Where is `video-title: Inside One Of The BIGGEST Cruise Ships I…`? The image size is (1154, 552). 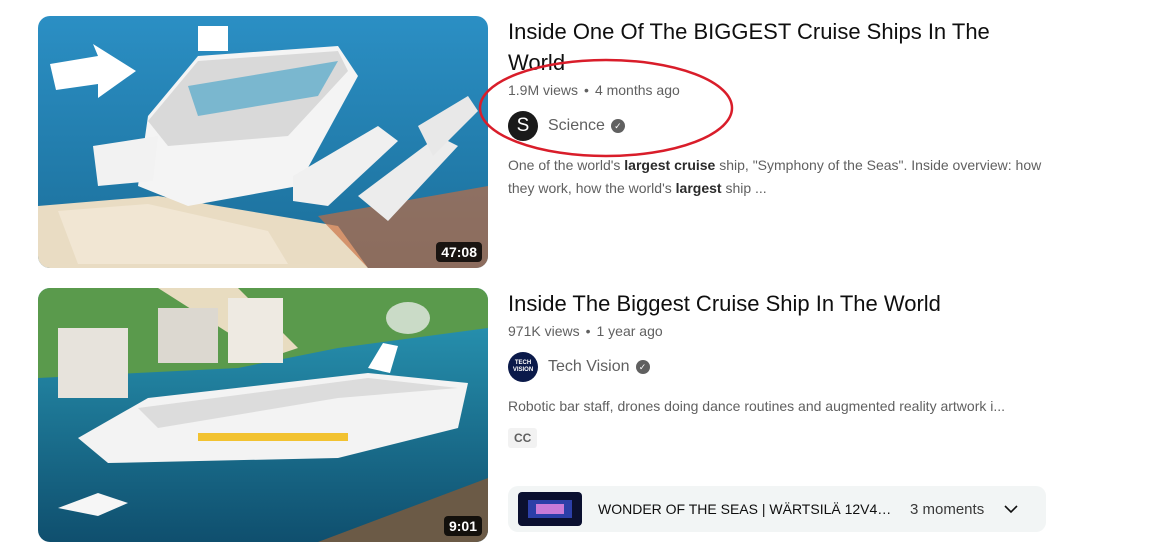 video-title: Inside One Of The BIGGEST Cruise Ships I… is located at coordinates (763, 47).